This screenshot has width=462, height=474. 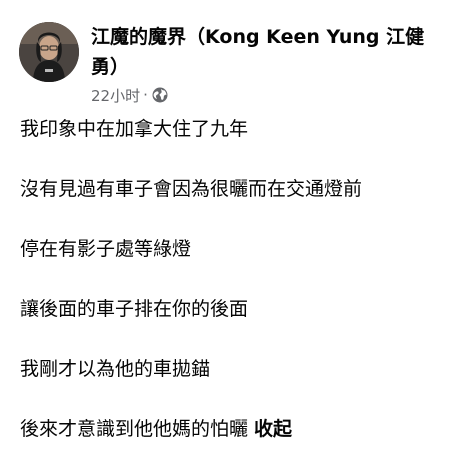 What do you see at coordinates (134, 309) in the screenshot?
I see `post-text-line: 讓後面的車子排在你的後面` at bounding box center [134, 309].